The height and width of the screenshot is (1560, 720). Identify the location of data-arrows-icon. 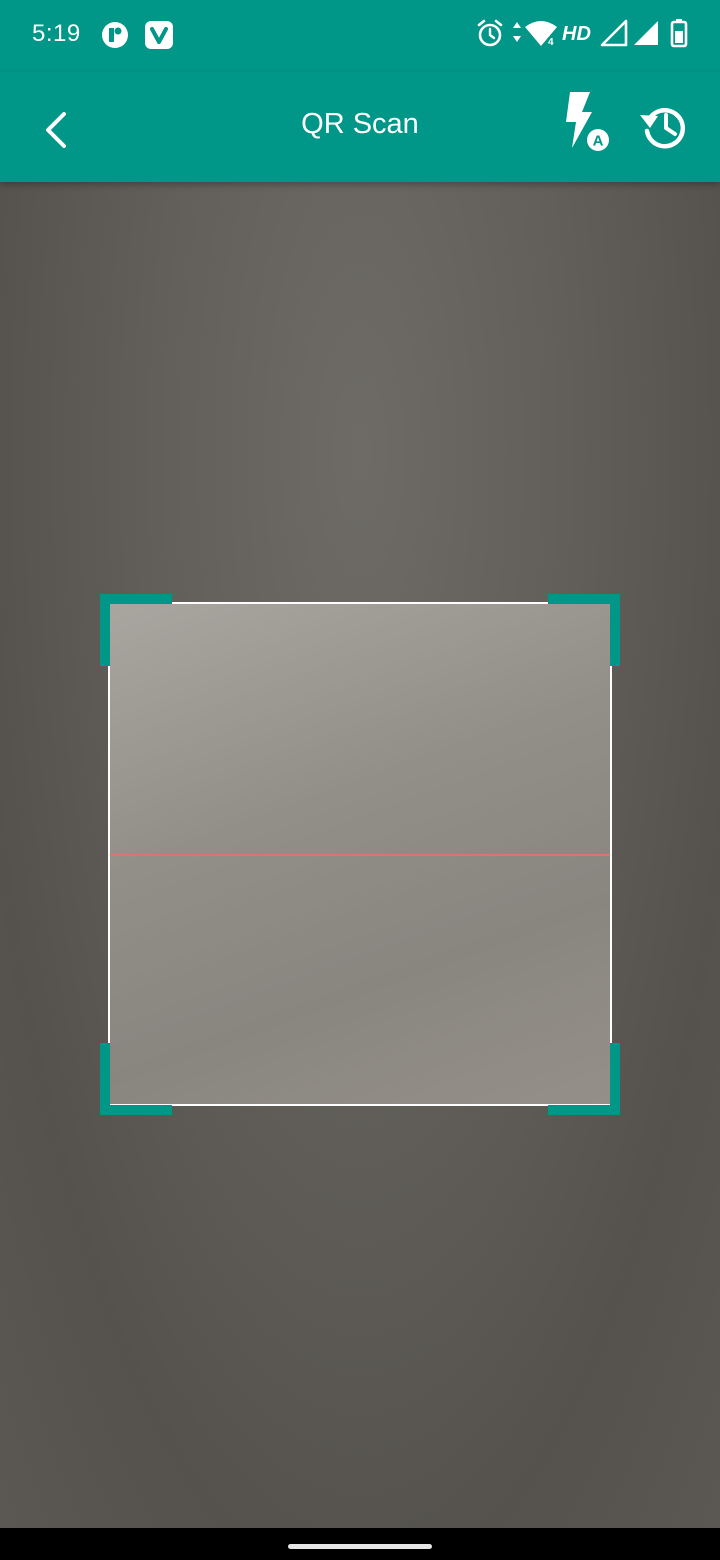
(517, 32).